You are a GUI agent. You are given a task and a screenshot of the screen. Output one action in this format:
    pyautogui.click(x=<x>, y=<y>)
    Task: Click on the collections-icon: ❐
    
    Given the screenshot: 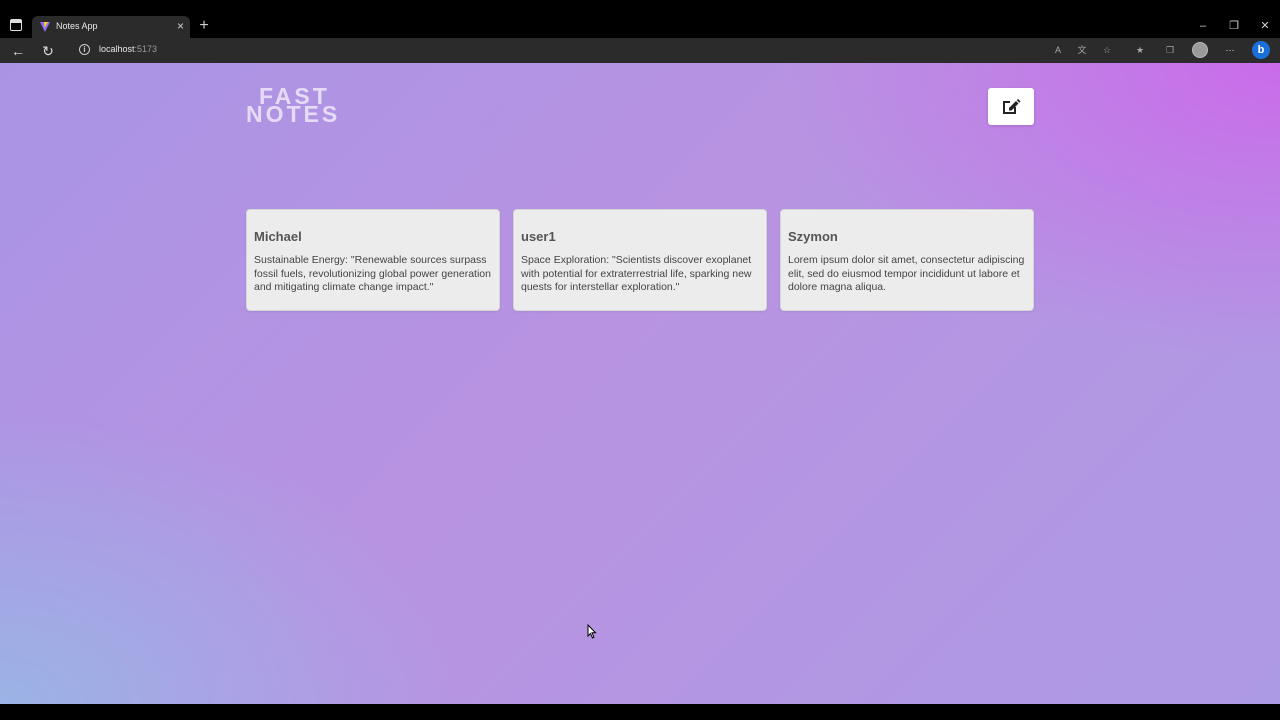 What is the action you would take?
    pyautogui.click(x=1170, y=50)
    